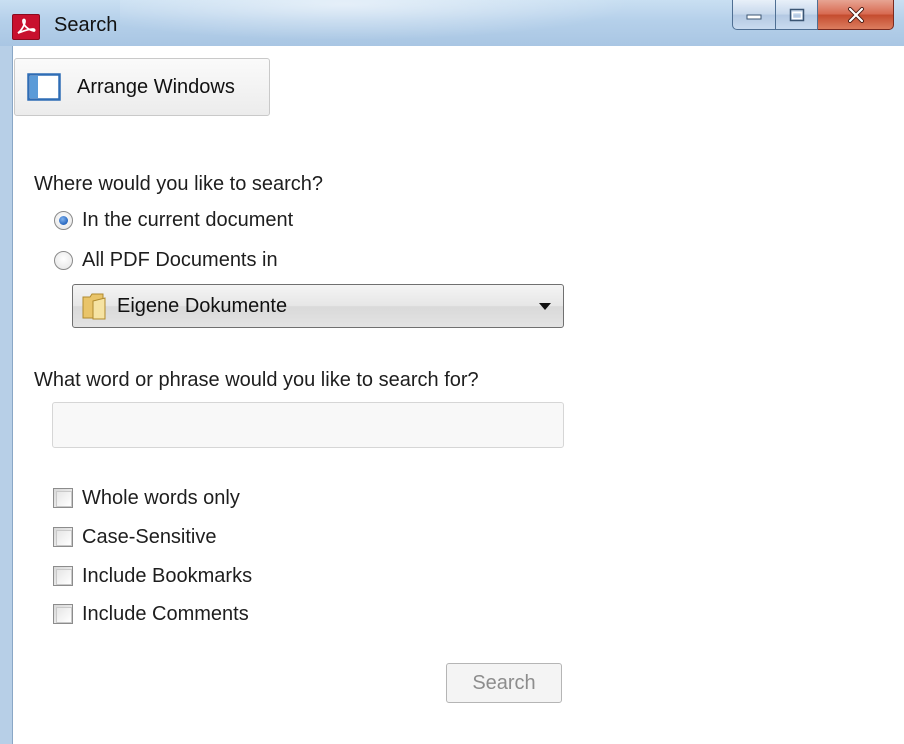 This screenshot has width=904, height=744. What do you see at coordinates (187, 220) in the screenshot?
I see `radio-current-document-label: In the current document` at bounding box center [187, 220].